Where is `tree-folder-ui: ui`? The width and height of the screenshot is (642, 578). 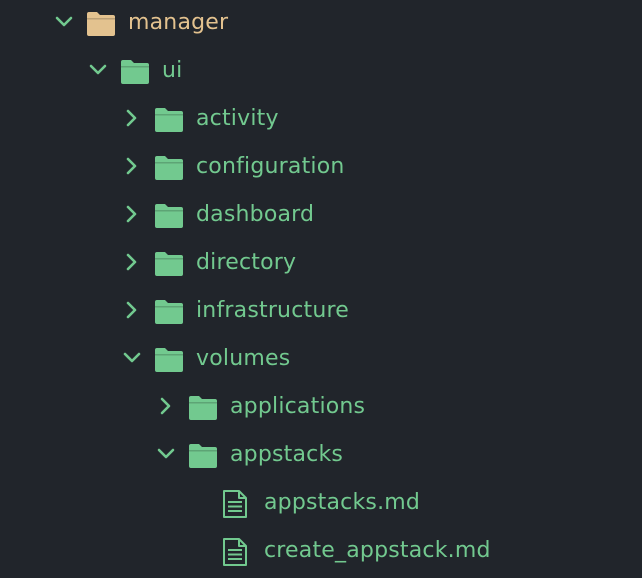
tree-folder-ui: ui is located at coordinates (321, 72).